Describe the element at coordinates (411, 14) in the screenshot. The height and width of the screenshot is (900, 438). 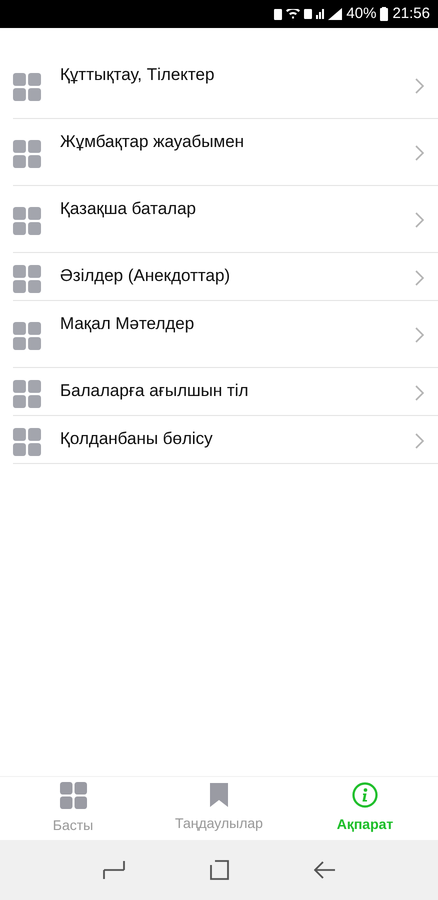
I see `clock: 21:56` at that location.